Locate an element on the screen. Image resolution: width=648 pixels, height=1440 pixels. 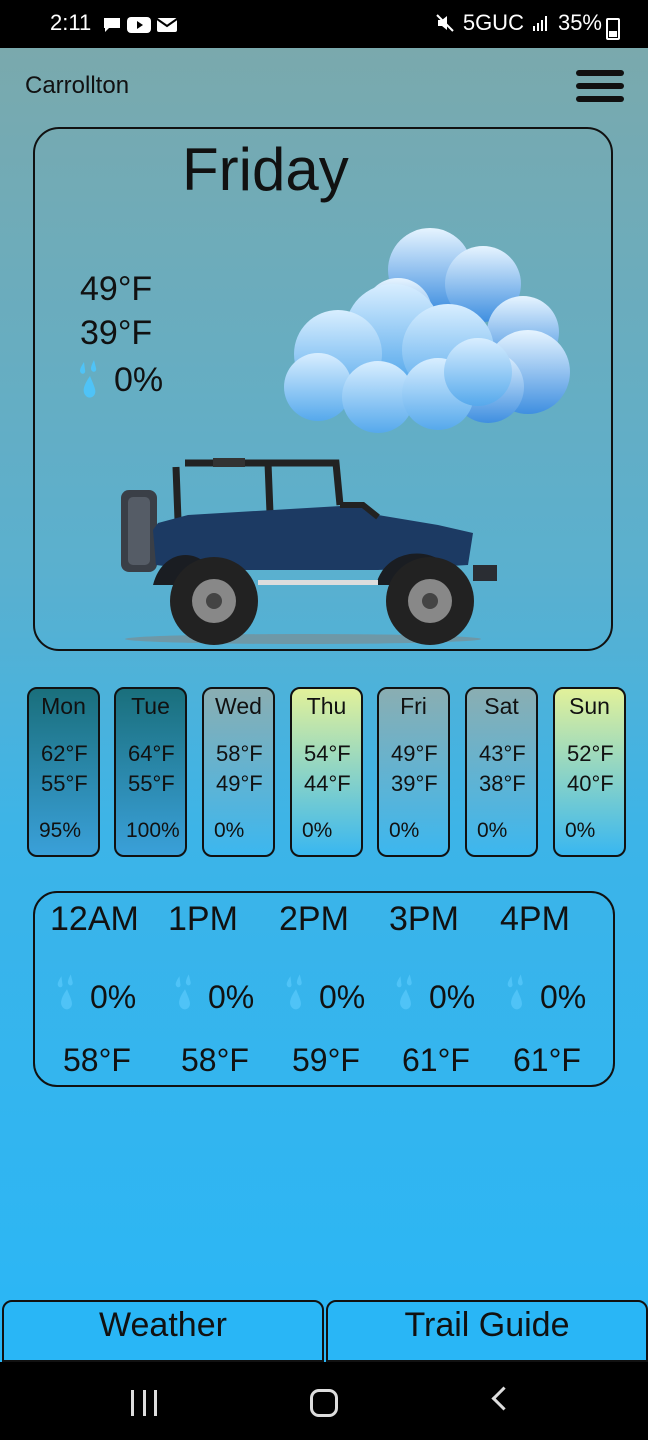
forecast-day-label: Mon is located at coordinates (63, 706).